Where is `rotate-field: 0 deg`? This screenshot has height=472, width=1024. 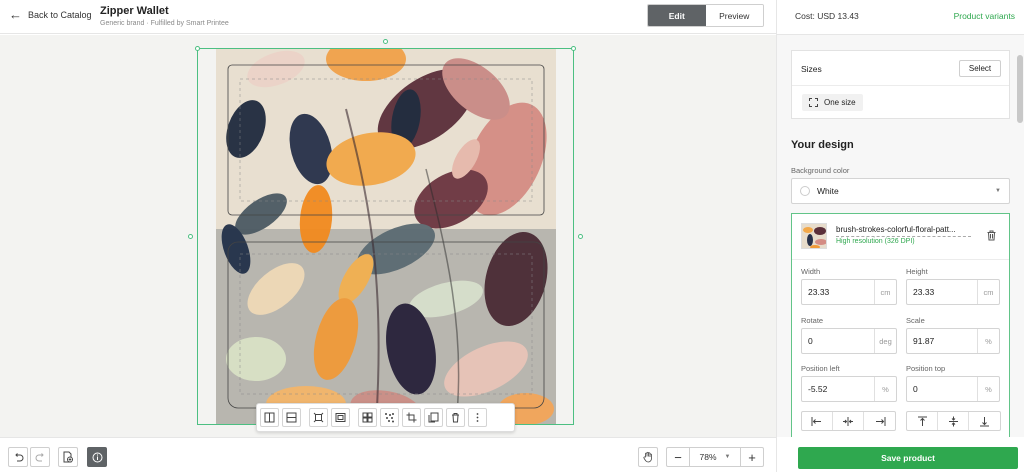
rotate-field: 0 deg is located at coordinates (849, 341).